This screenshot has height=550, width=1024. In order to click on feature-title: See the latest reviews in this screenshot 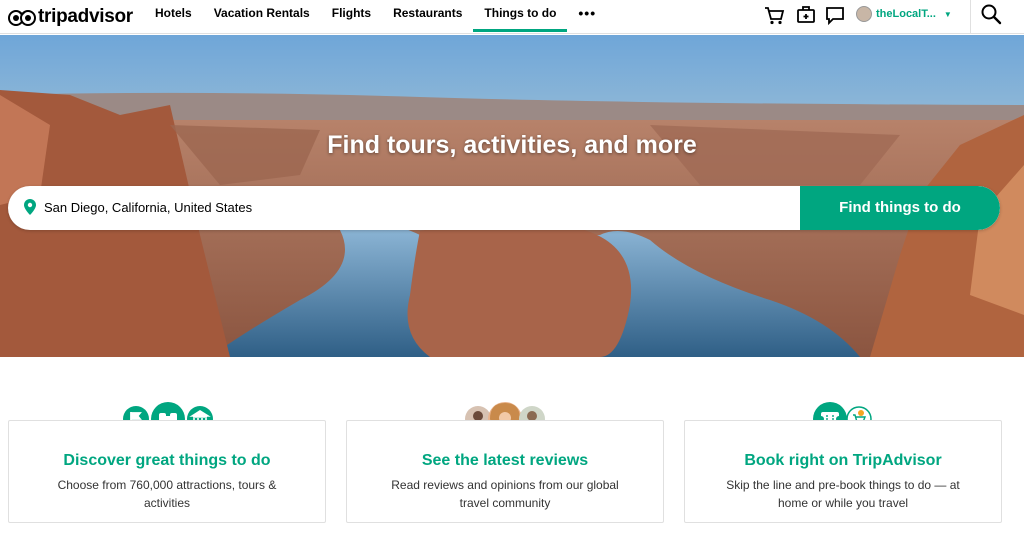, I will do `click(505, 460)`.